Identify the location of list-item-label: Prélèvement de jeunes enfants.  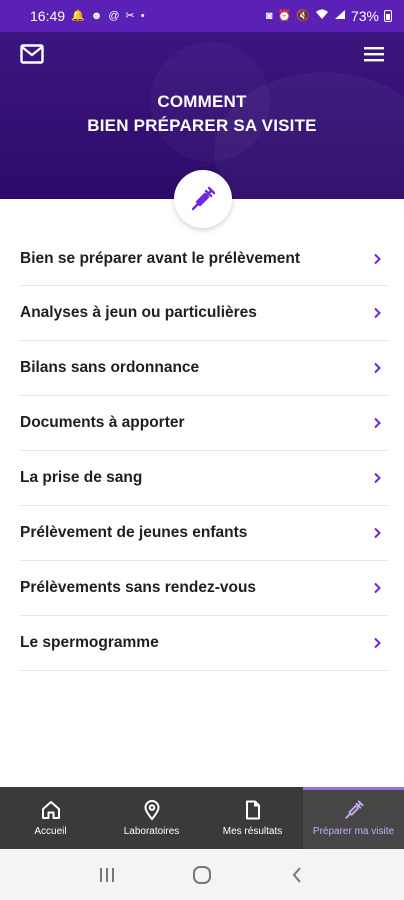
(134, 532).